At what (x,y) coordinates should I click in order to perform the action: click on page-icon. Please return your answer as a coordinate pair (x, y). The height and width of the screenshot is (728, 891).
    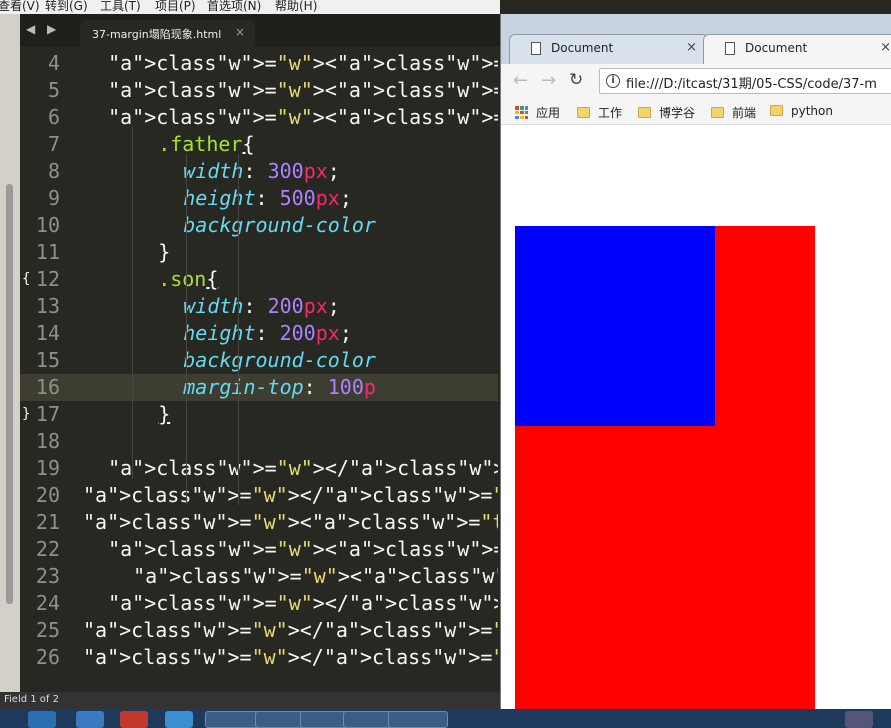
    Looking at the image, I should click on (730, 48).